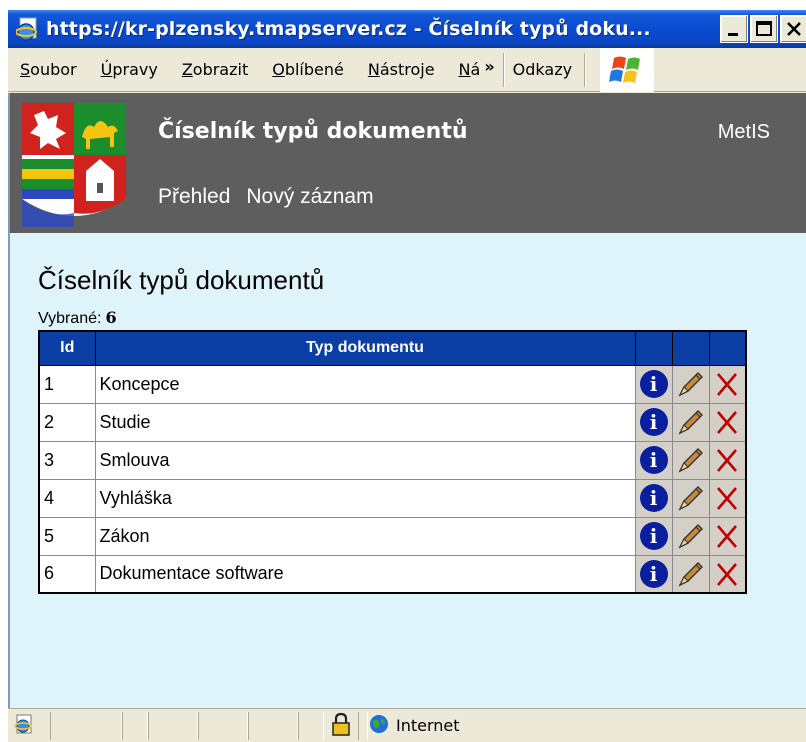 The width and height of the screenshot is (806, 742). Describe the element at coordinates (67, 536) in the screenshot. I see `cell-id: 5` at that location.